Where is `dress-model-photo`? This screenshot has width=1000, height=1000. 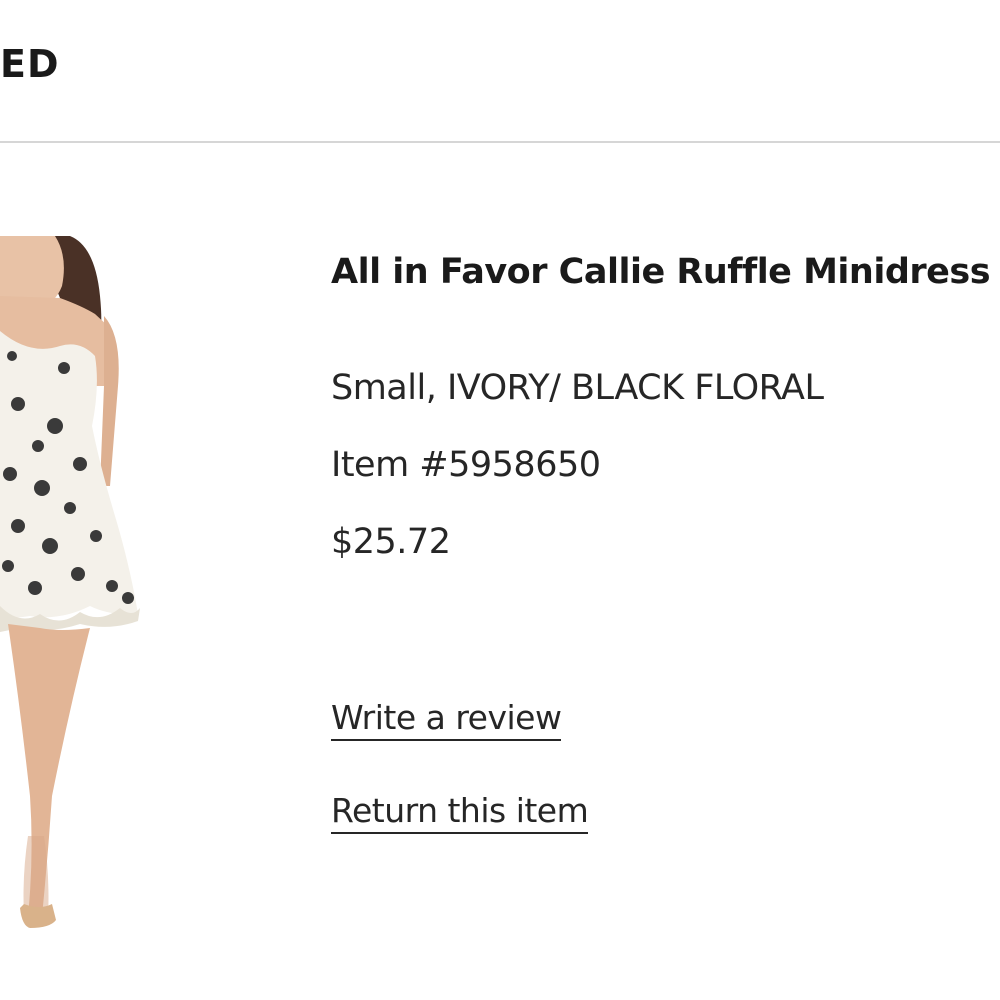 dress-model-photo is located at coordinates (70, 582).